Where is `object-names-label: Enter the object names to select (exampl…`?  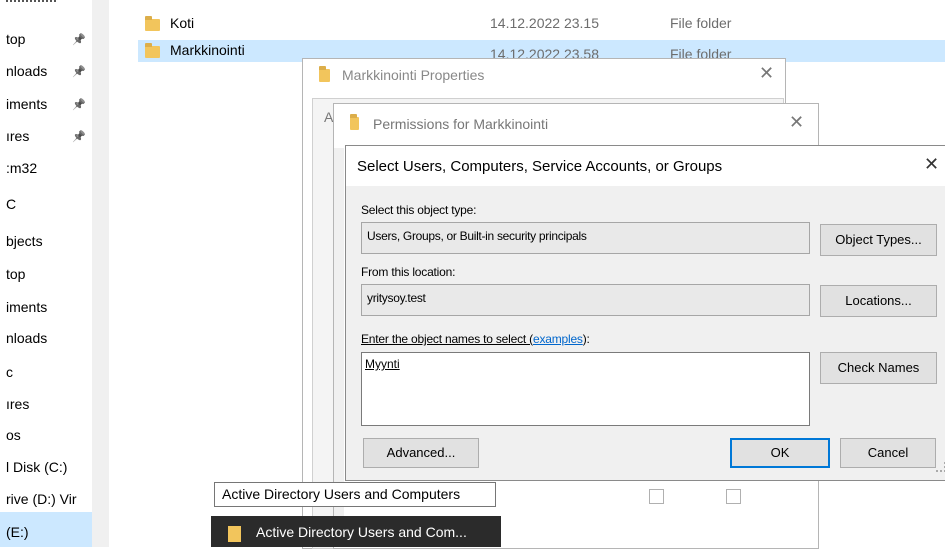
object-names-label: Enter the object names to select (exampl… is located at coordinates (475, 339).